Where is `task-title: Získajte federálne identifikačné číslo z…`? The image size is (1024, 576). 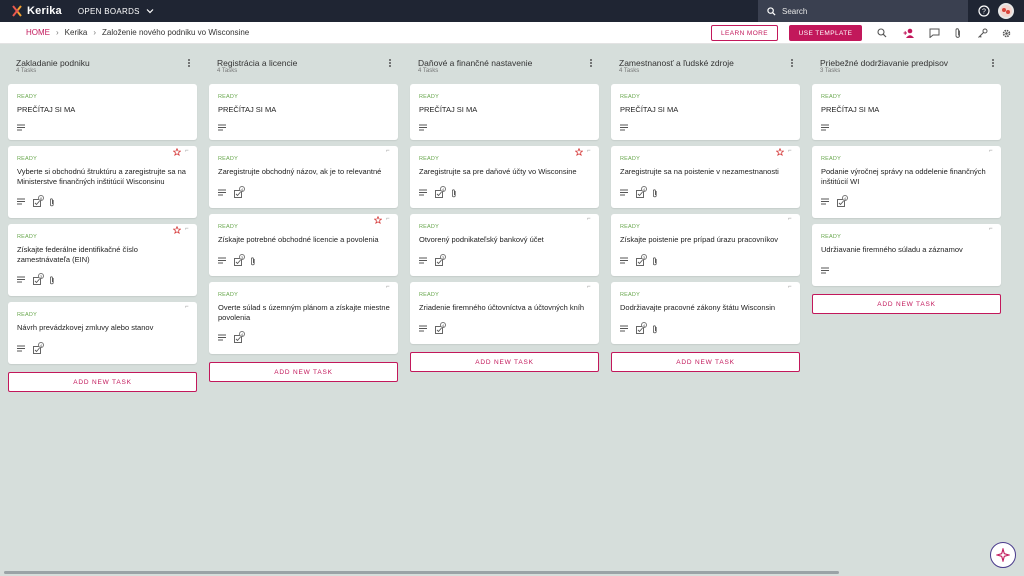 task-title: Získajte federálne identifikačné číslo z… is located at coordinates (77, 254).